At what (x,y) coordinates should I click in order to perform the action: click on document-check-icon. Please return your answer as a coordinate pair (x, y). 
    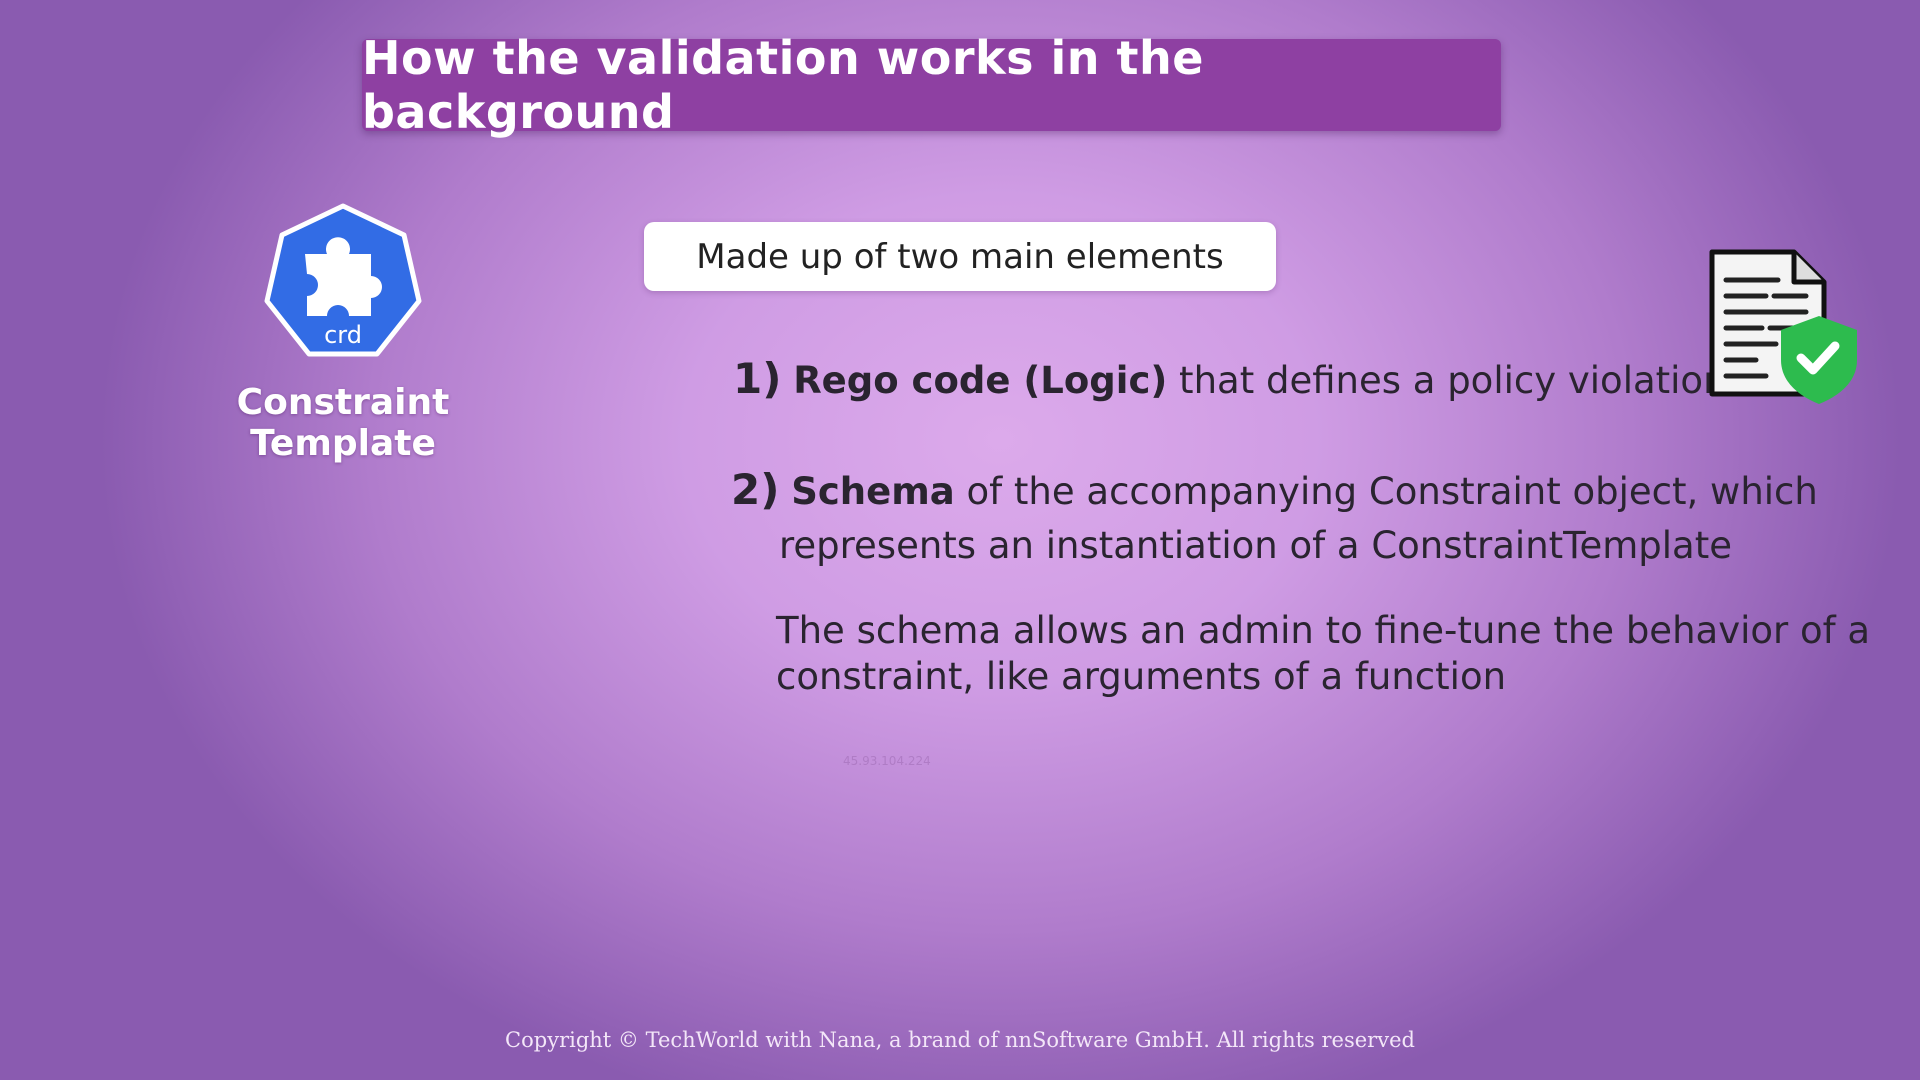
    Looking at the image, I should click on (1783, 326).